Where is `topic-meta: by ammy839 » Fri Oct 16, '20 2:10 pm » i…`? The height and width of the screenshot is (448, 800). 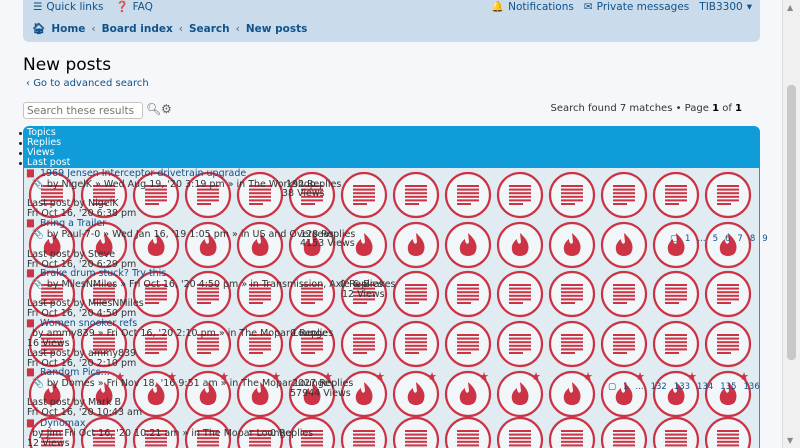
topic-meta: by ammy839 » Fri Oct 16, '20 2:10 pm » i… is located at coordinates (180, 333).